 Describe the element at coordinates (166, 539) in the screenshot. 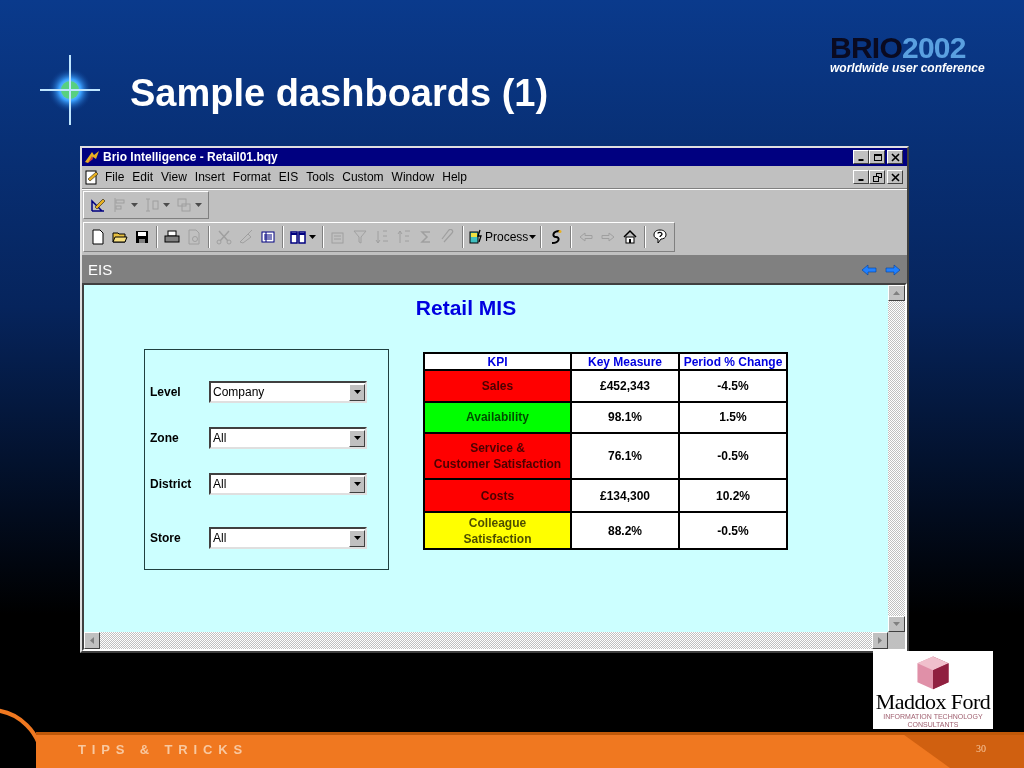

I see `filter-label: Store` at that location.